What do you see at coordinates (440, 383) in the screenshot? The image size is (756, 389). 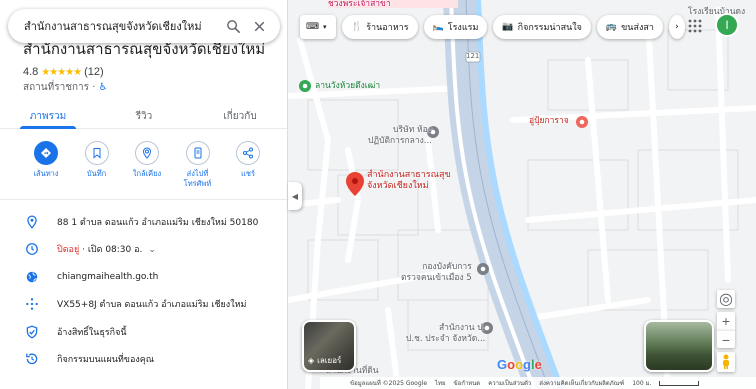 I see `attribution-link-thai: ไทย` at bounding box center [440, 383].